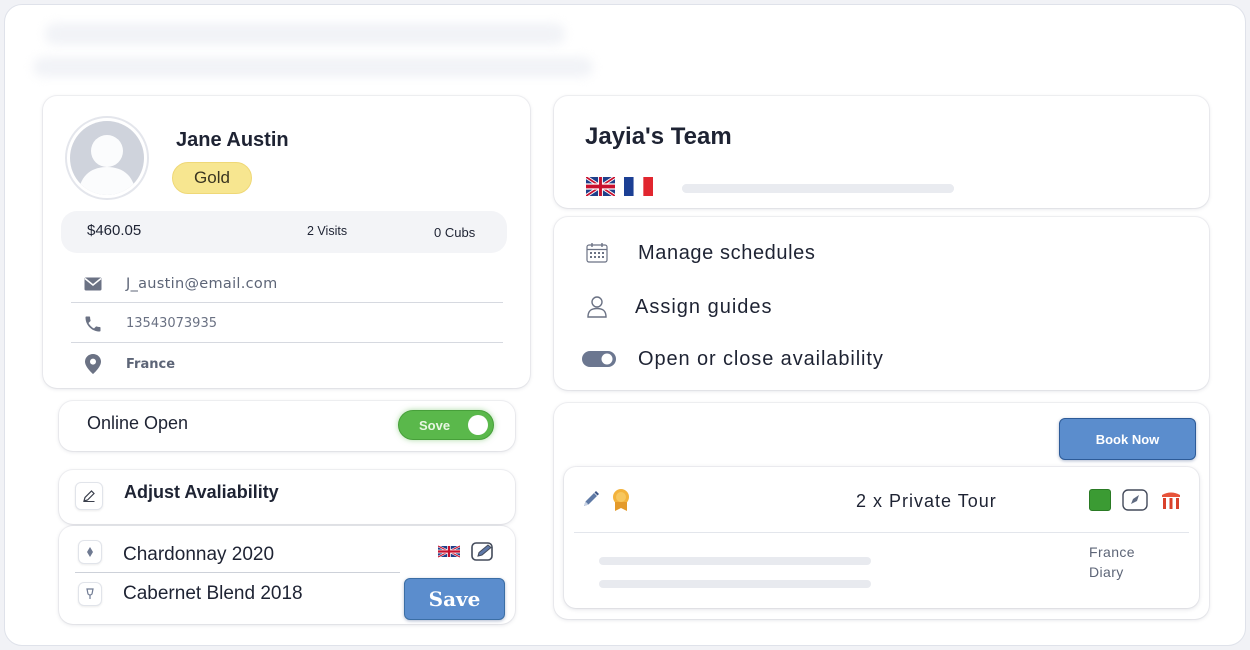  I want to click on contact-row-phone: 13543073935, so click(287, 324).